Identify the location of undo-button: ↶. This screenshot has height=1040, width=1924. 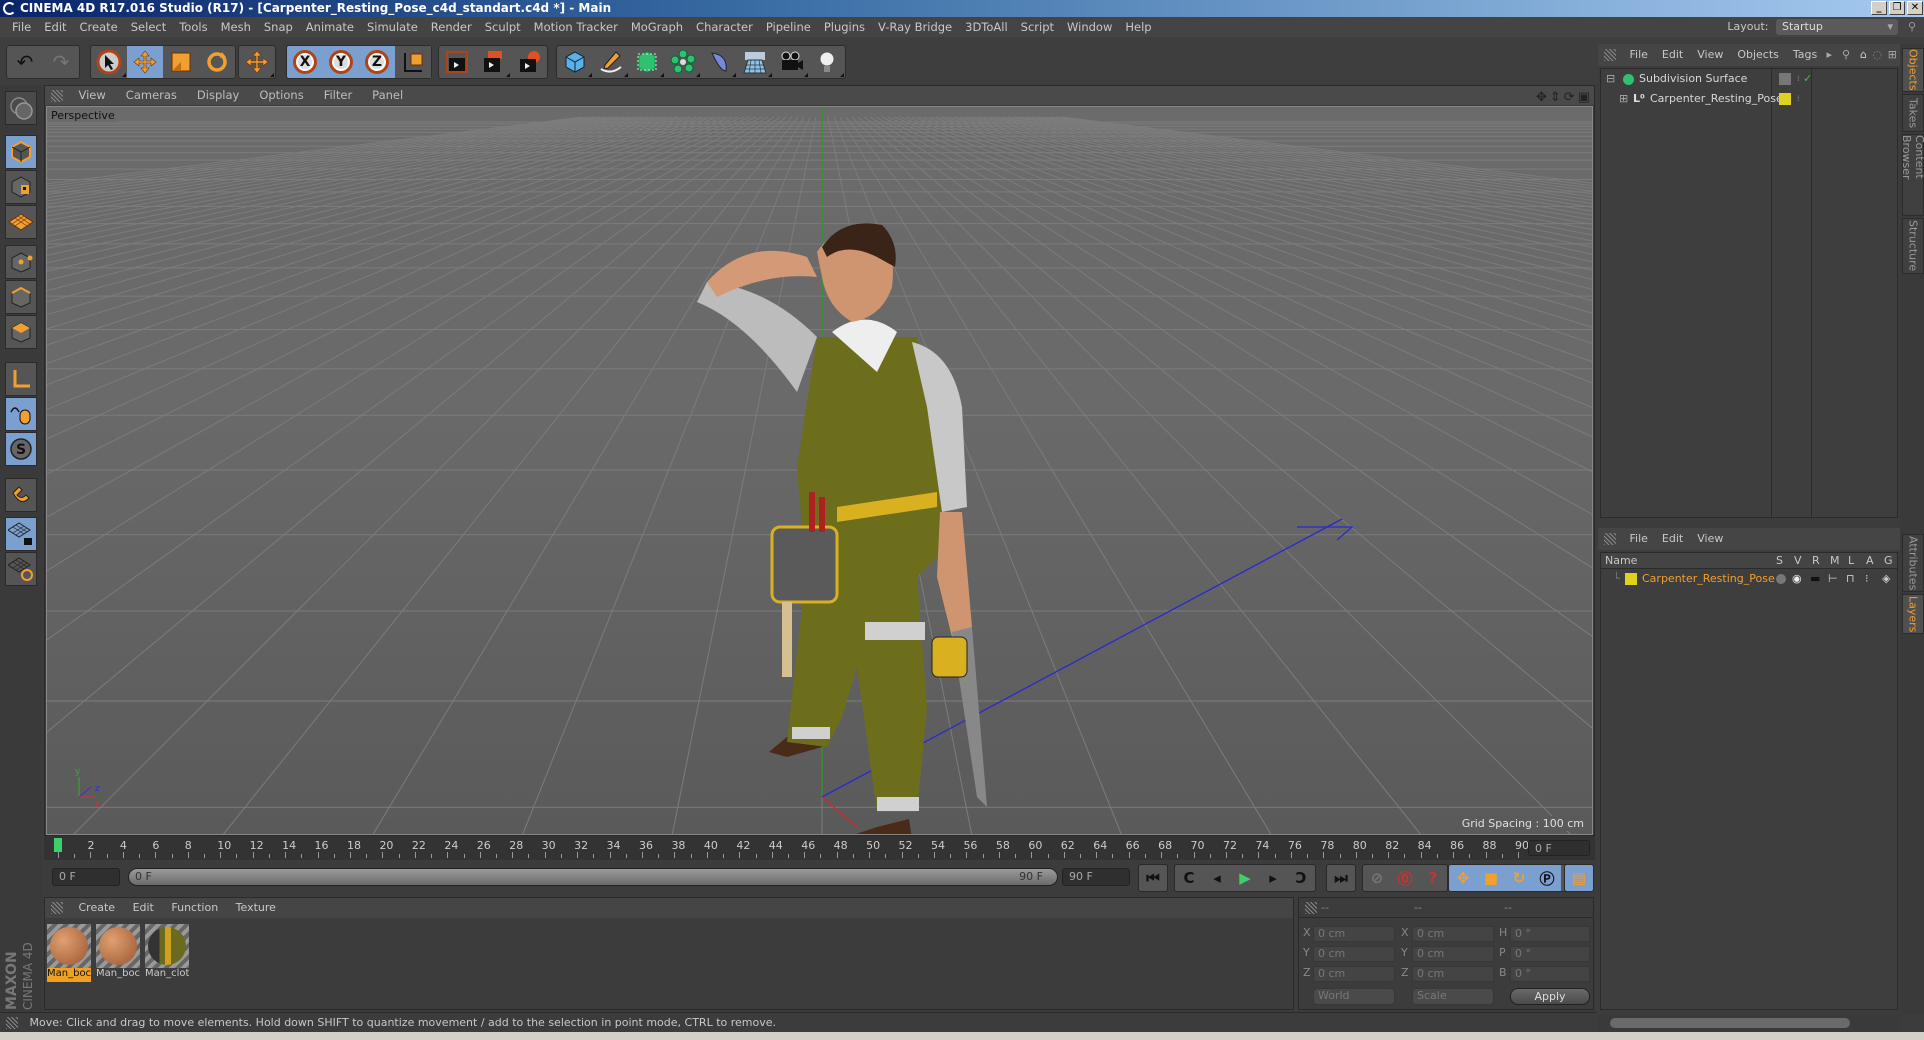
(25, 62).